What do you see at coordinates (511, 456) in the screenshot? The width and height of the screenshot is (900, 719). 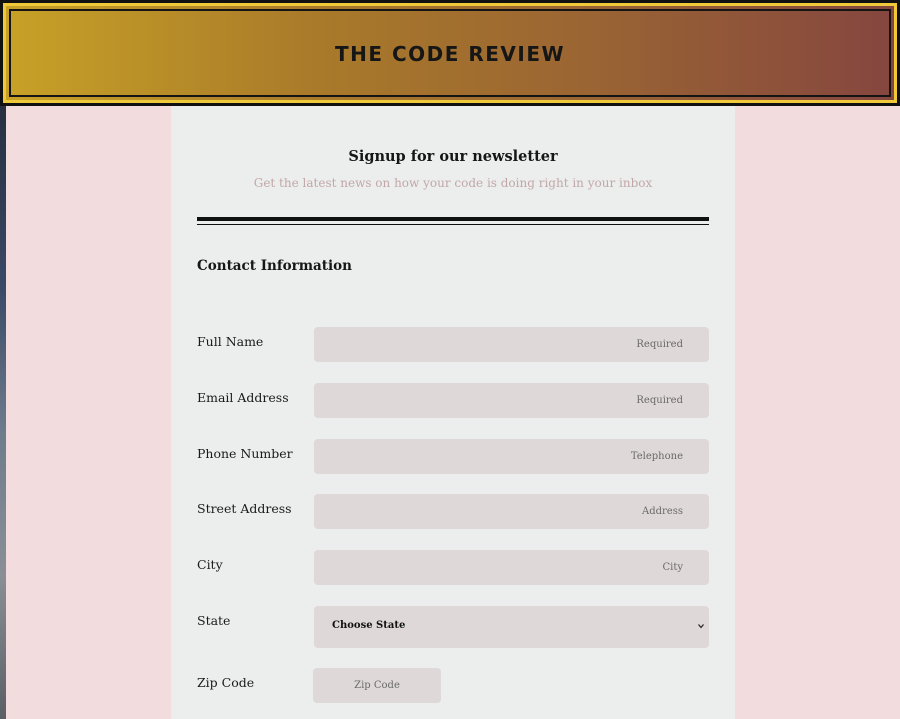 I see `phone-input` at bounding box center [511, 456].